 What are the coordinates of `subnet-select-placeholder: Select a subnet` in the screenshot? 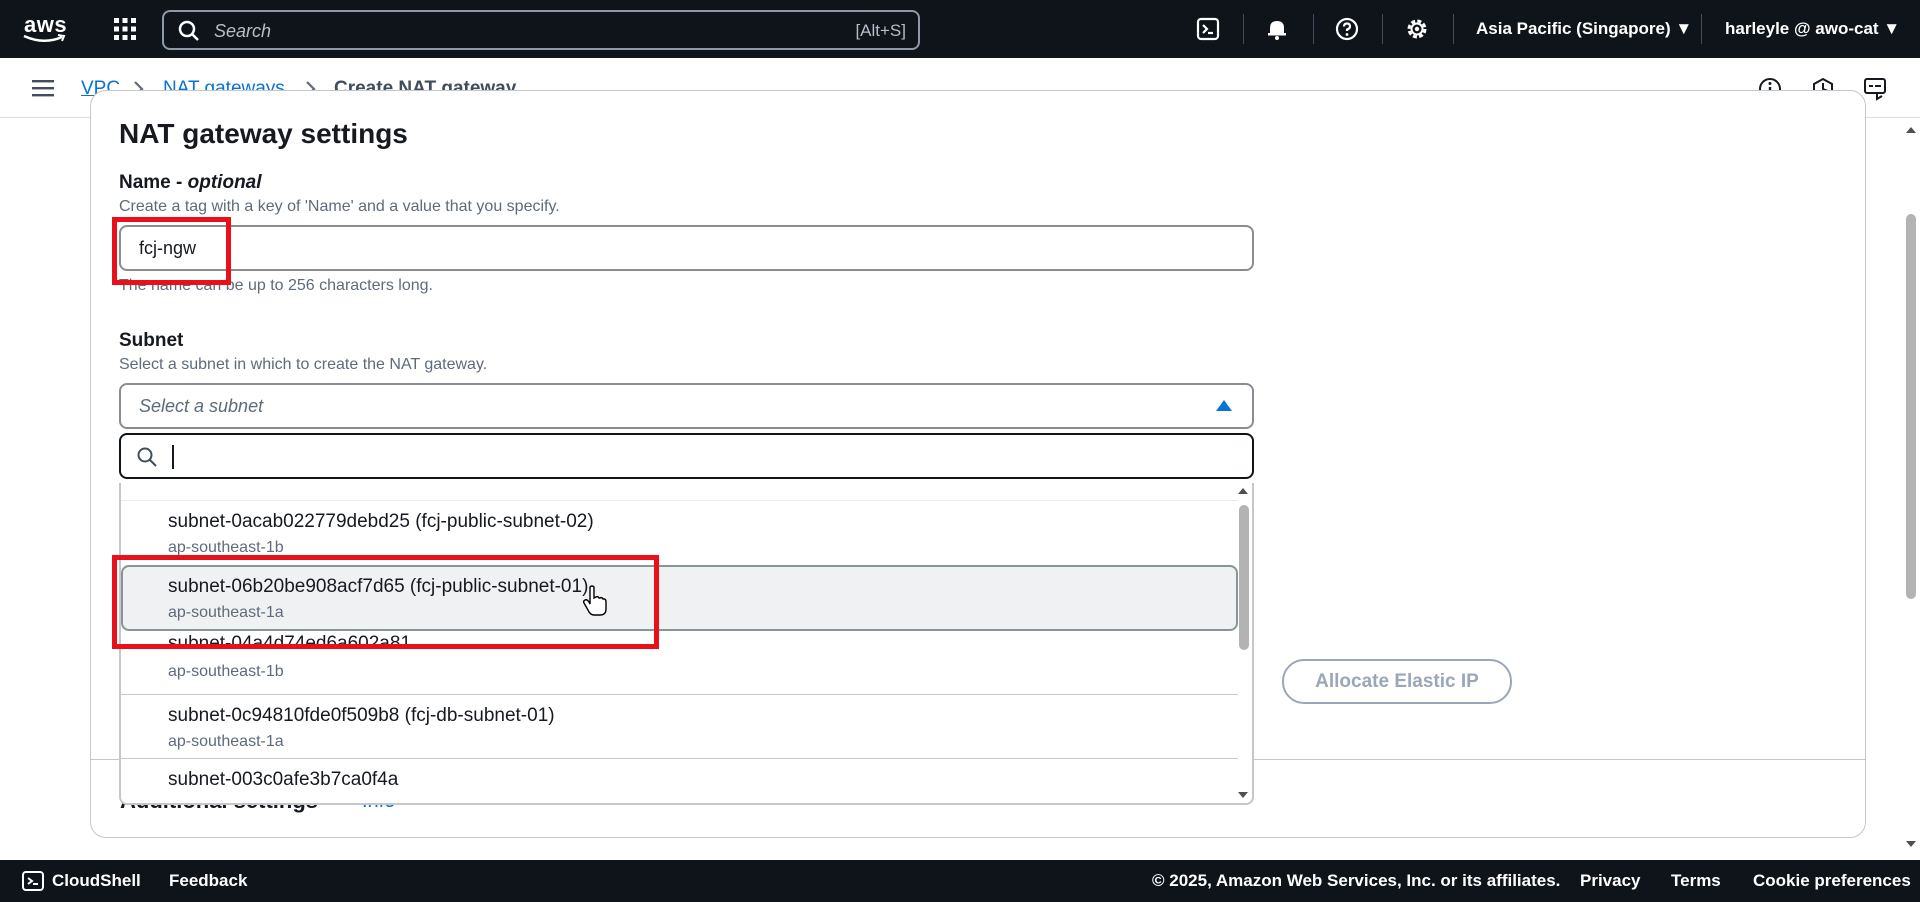 It's located at (201, 406).